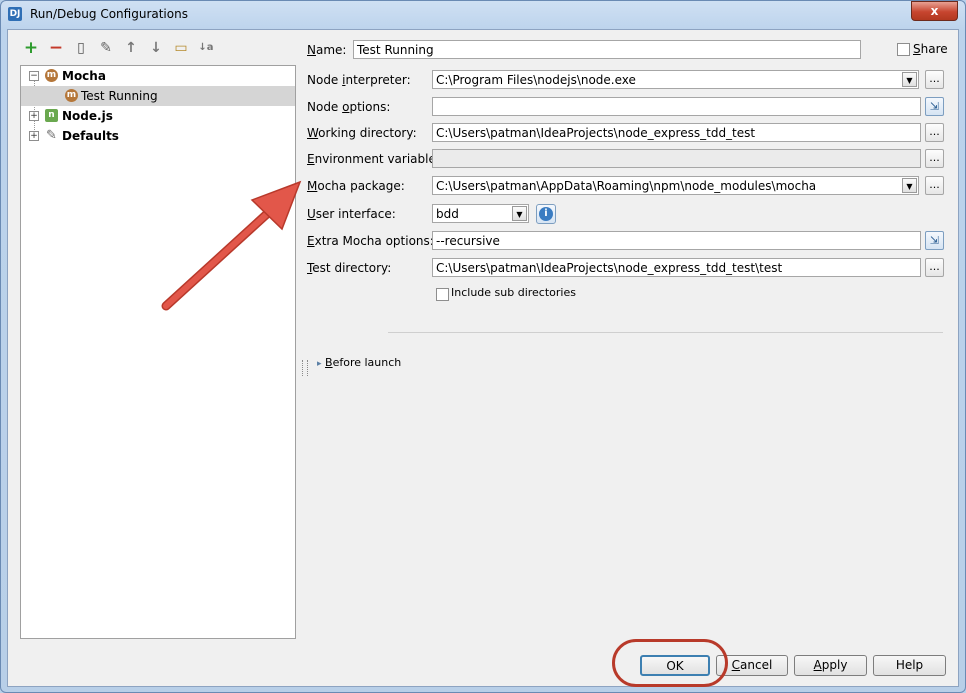  Describe the element at coordinates (830, 665) in the screenshot. I see `apply-button: Apply` at that location.